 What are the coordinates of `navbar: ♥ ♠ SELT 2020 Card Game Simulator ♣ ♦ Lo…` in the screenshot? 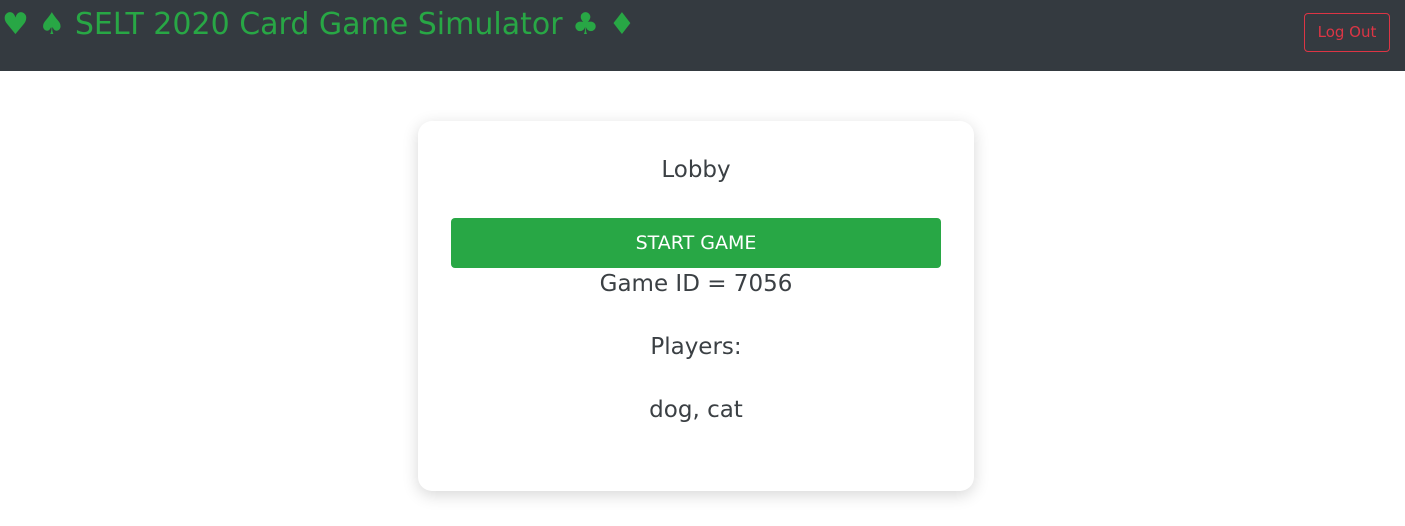 It's located at (702, 35).